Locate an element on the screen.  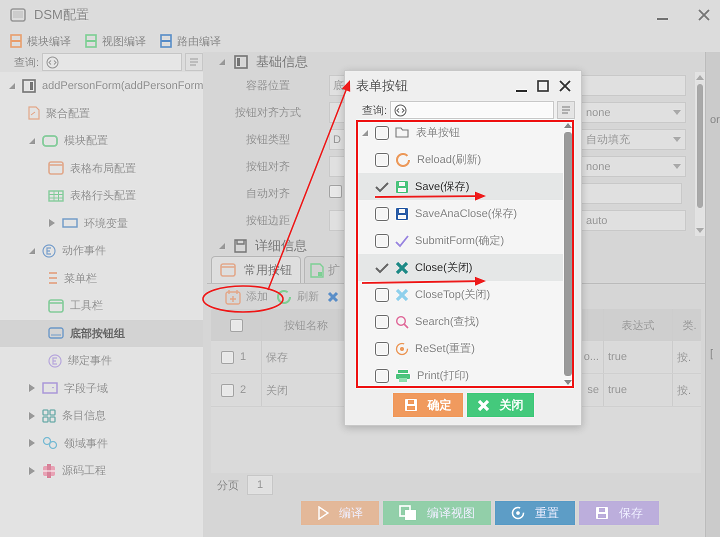
list-item: Save(保存) is located at coordinates (460, 186).